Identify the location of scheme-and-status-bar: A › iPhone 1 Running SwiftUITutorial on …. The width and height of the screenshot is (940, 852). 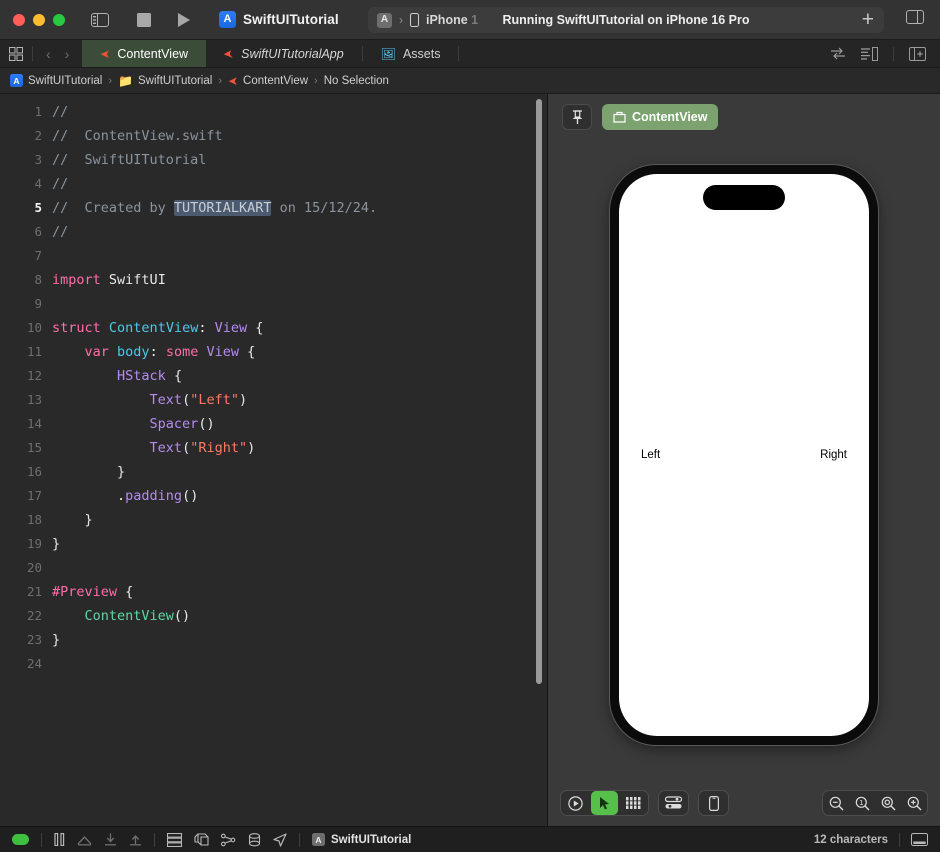
(626, 20).